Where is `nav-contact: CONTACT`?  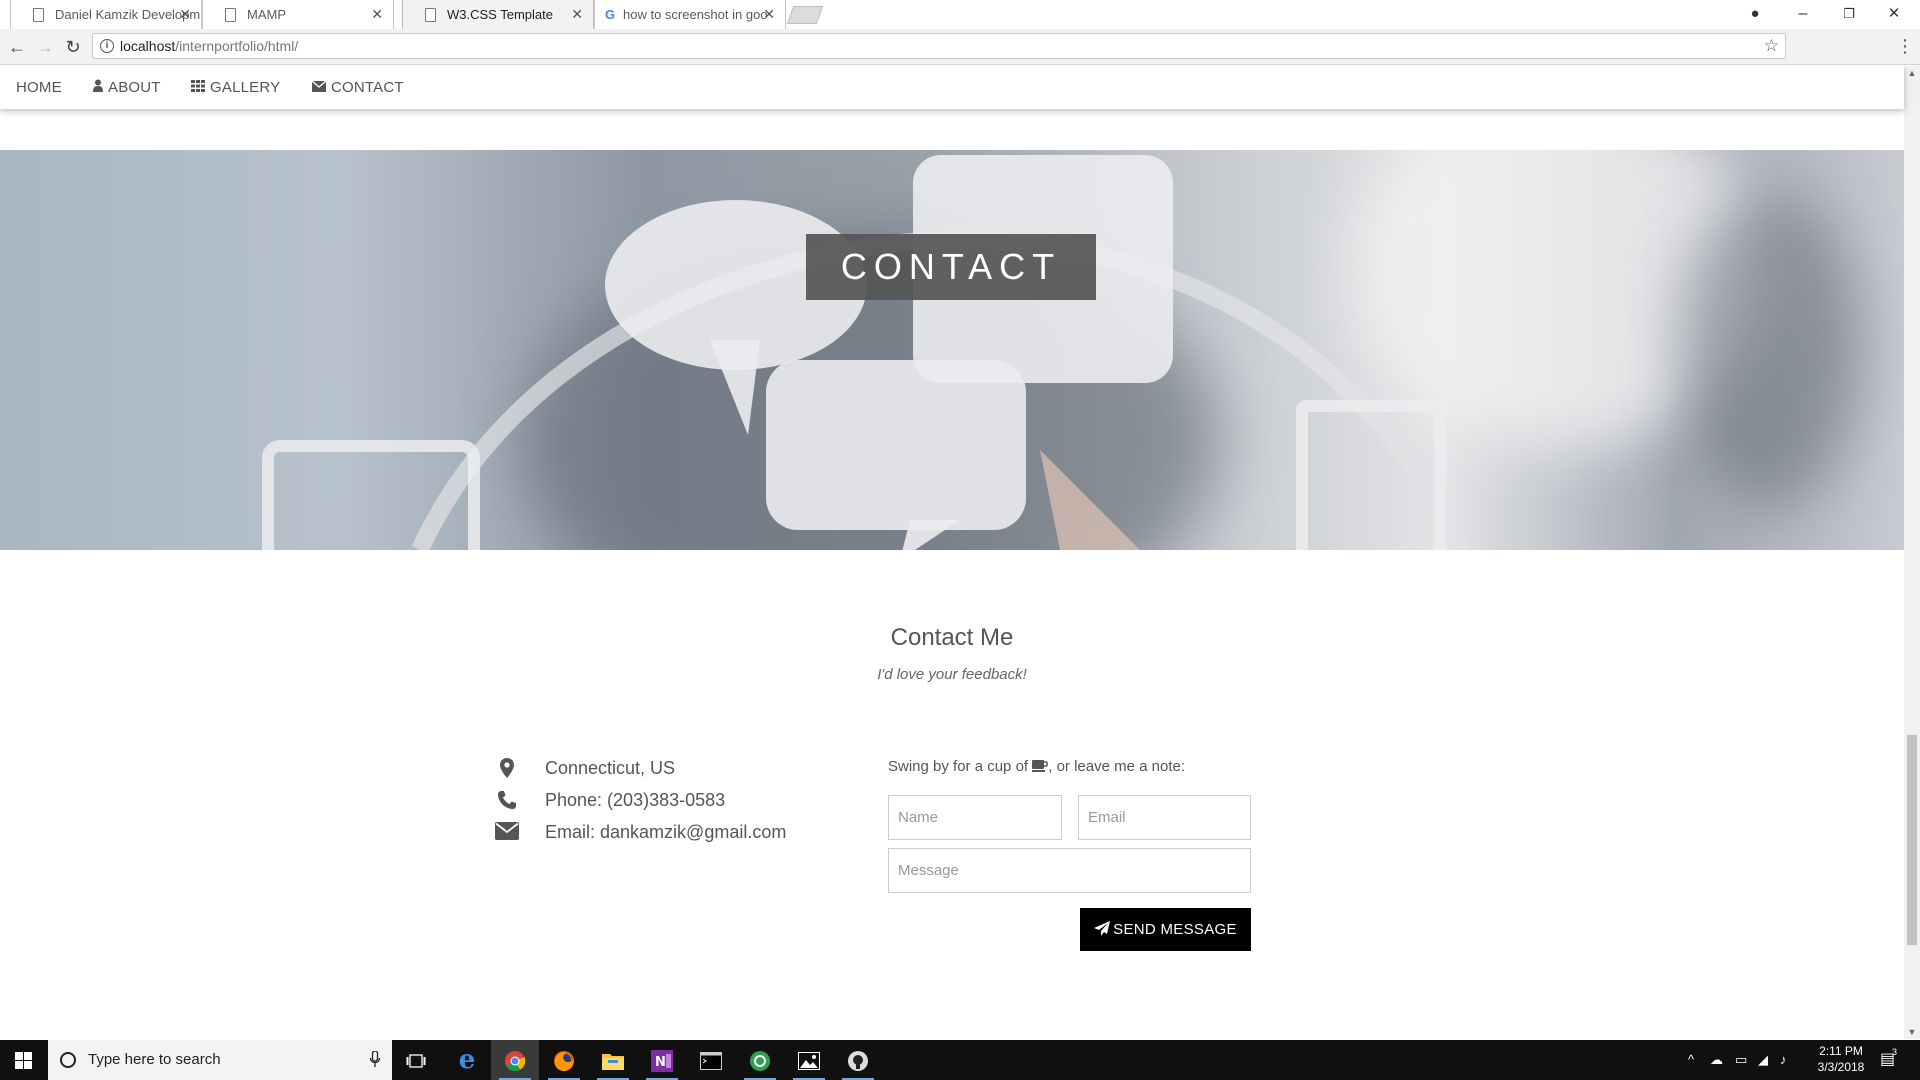 nav-contact: CONTACT is located at coordinates (357, 87).